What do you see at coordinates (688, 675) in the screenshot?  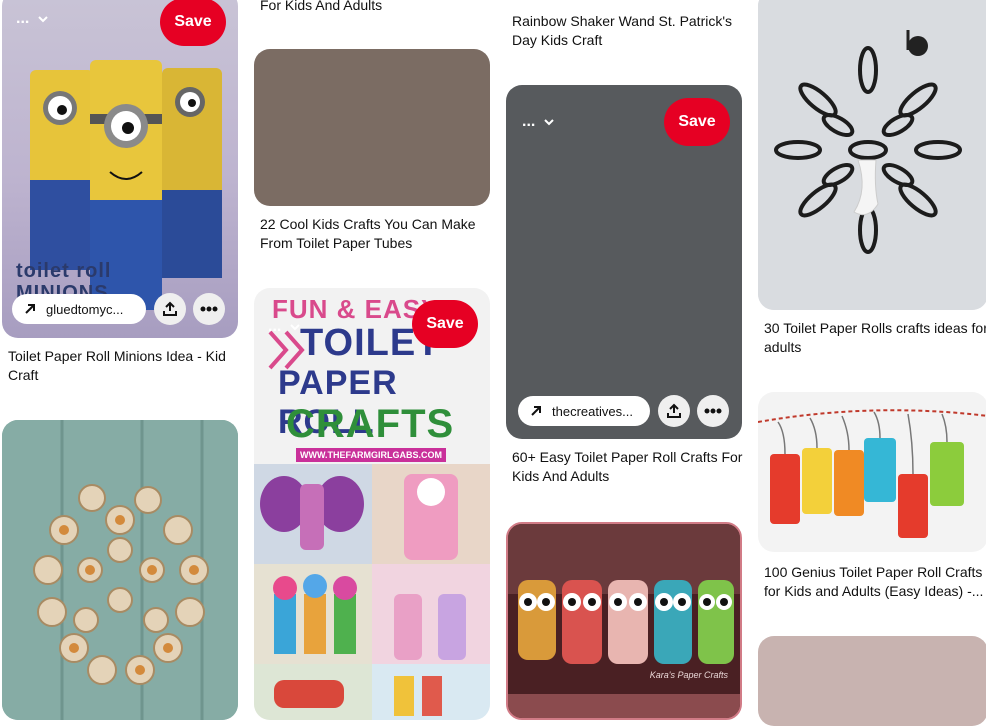 I see `owls-watermark: Kara's Paper Crafts` at bounding box center [688, 675].